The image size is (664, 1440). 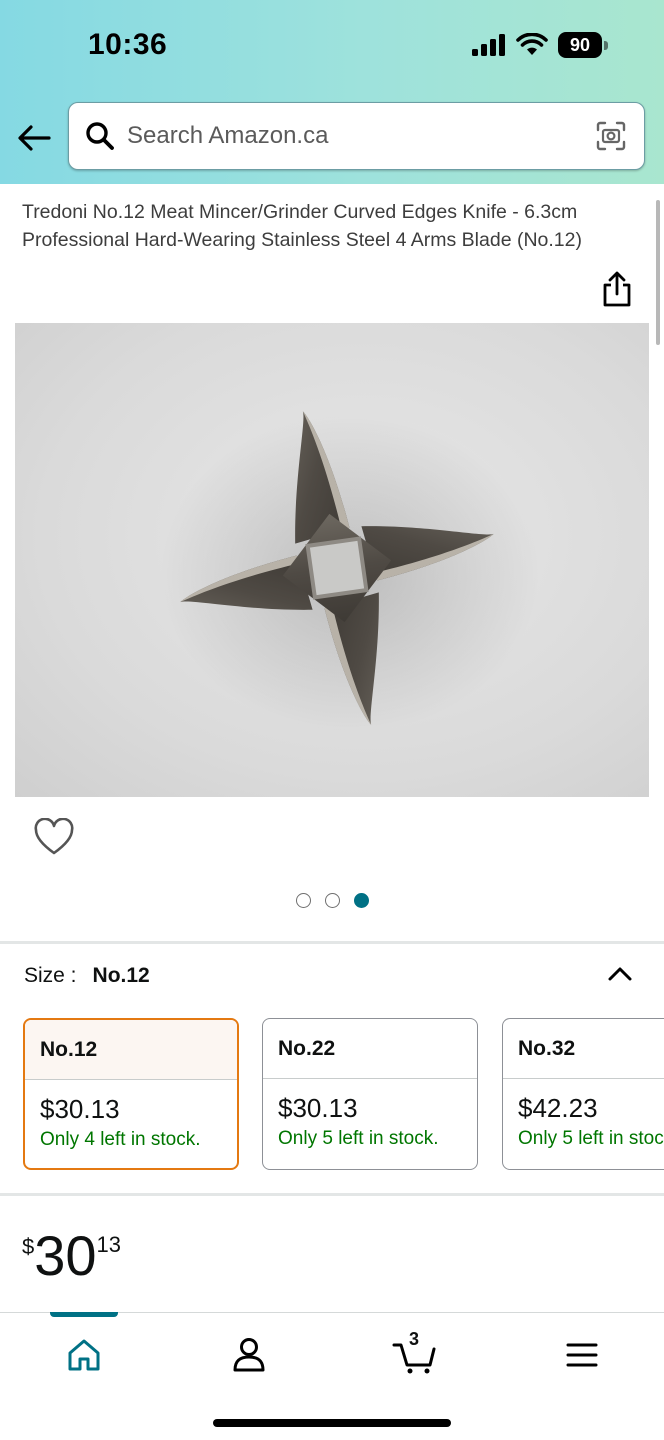 What do you see at coordinates (100, 136) in the screenshot?
I see `search-icon` at bounding box center [100, 136].